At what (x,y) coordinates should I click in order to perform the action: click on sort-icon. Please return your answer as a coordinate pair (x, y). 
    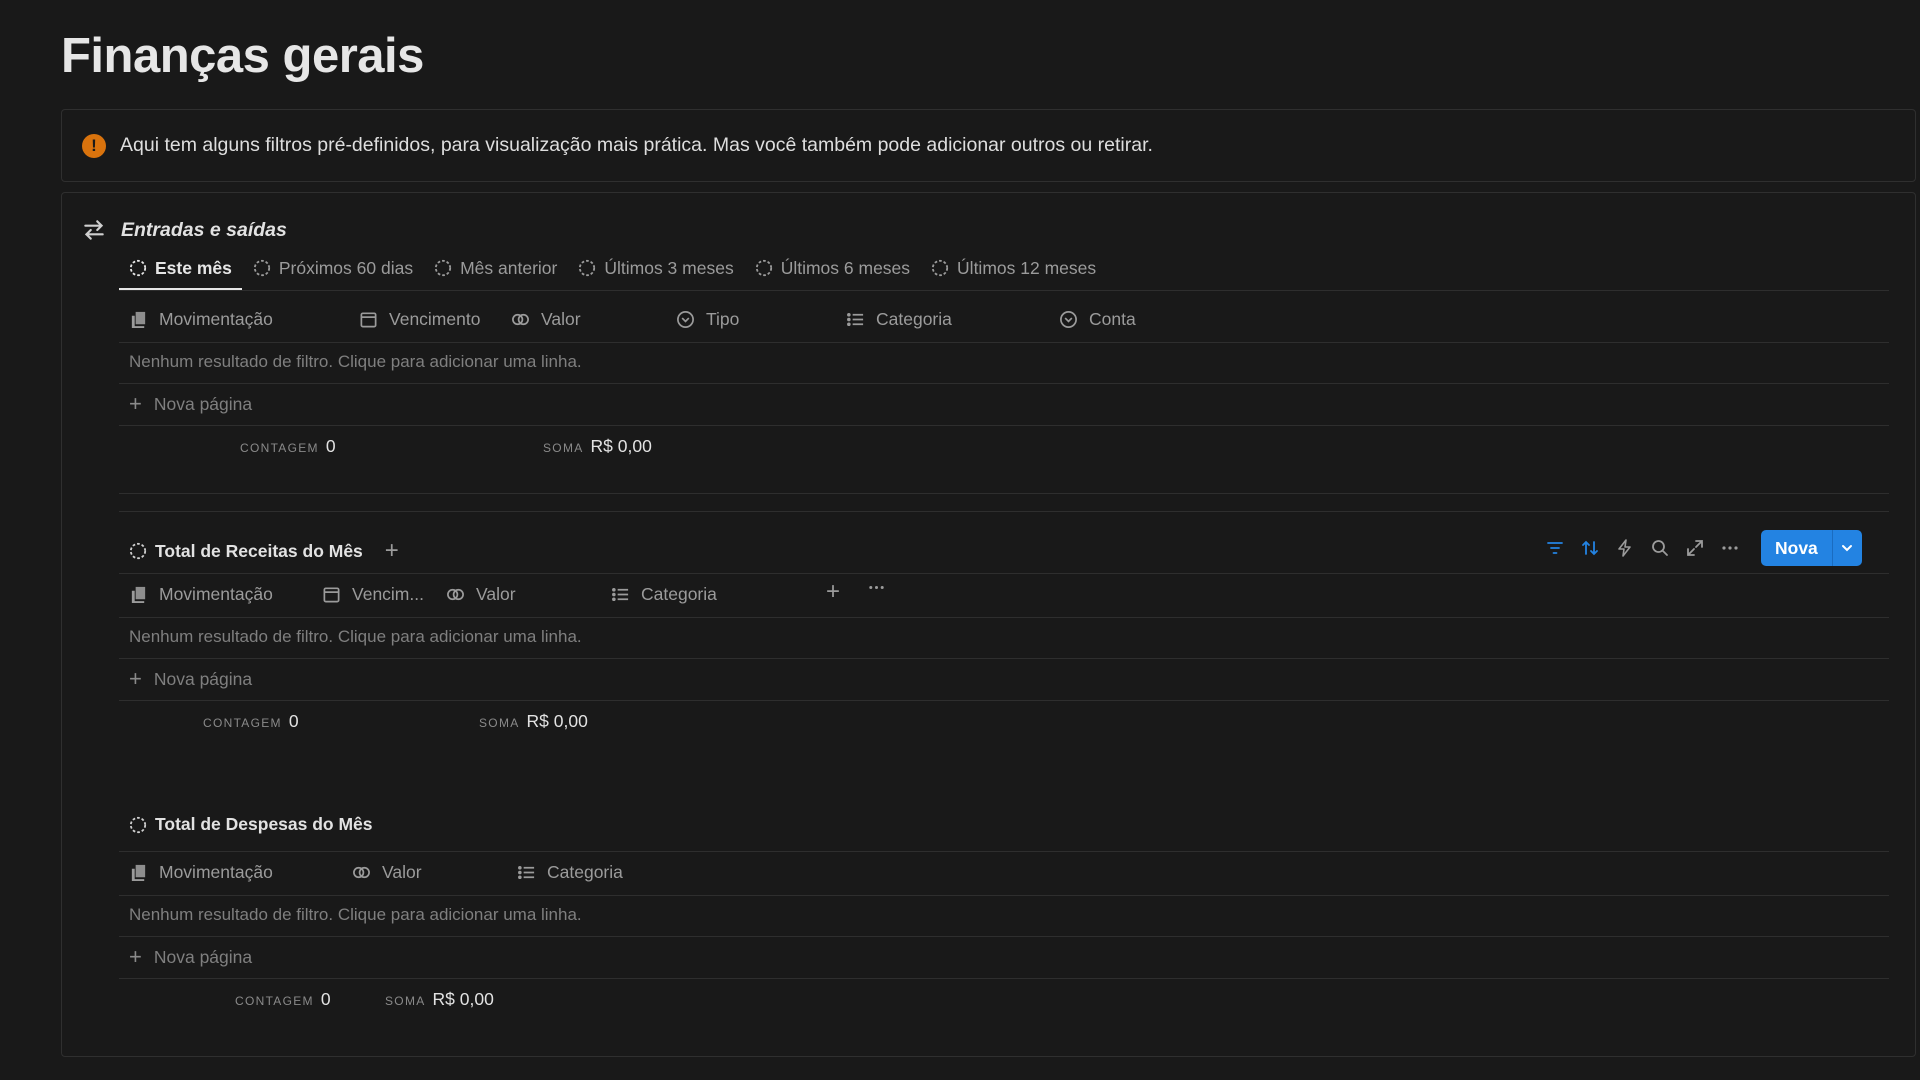
    Looking at the image, I should click on (1590, 548).